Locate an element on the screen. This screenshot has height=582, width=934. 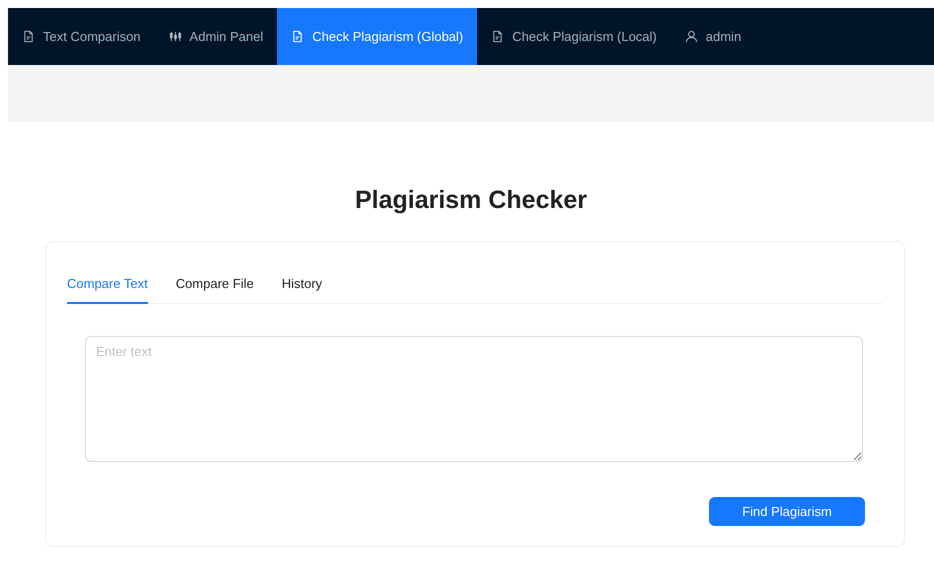
user-icon is located at coordinates (691, 36).